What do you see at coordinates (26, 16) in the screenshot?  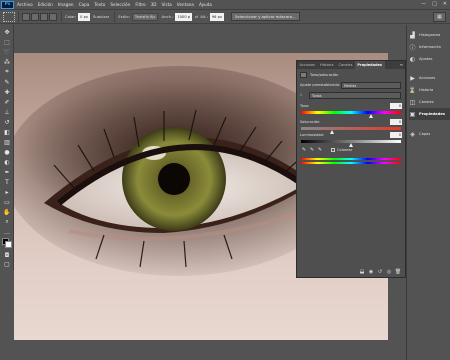 I see `new-selection-icon` at bounding box center [26, 16].